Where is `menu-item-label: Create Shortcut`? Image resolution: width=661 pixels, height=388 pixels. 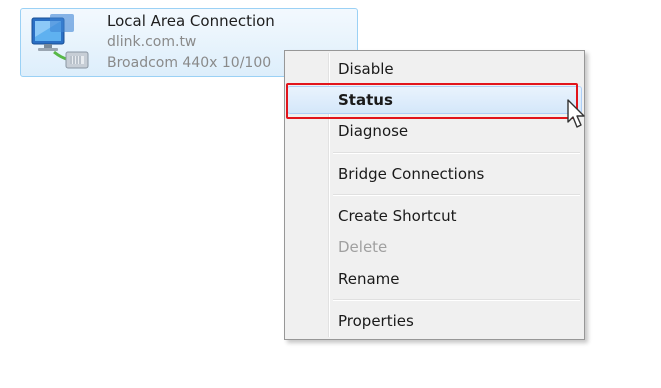 menu-item-label: Create Shortcut is located at coordinates (397, 216).